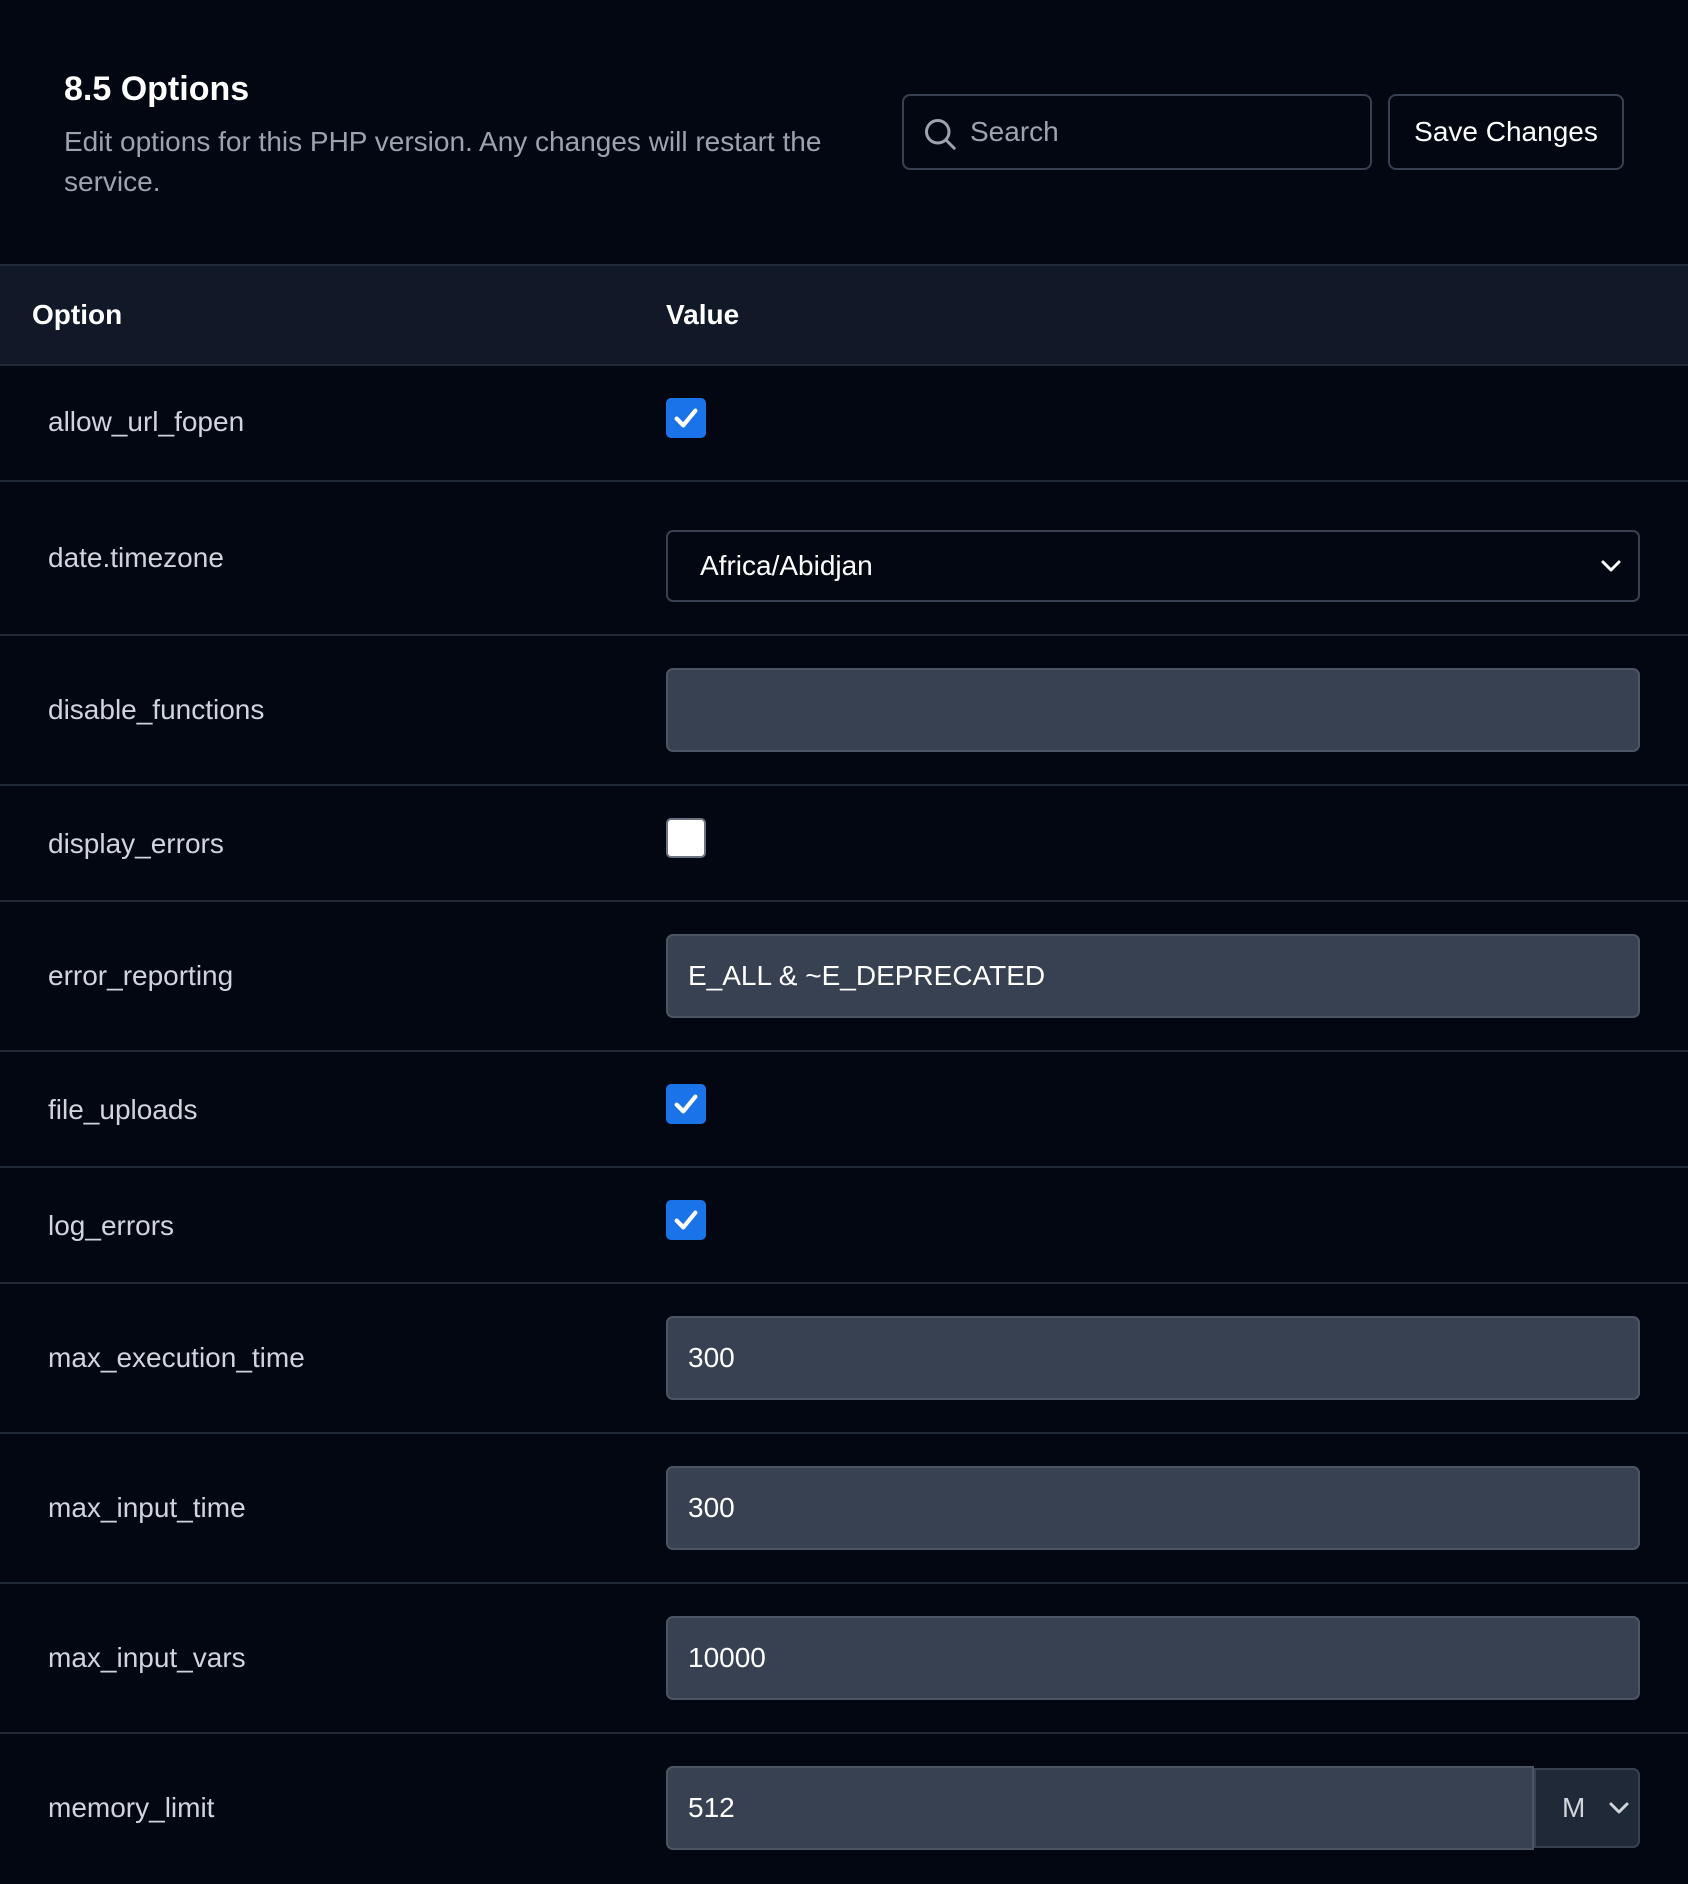 The height and width of the screenshot is (1884, 1688). What do you see at coordinates (111, 1225) in the screenshot?
I see `option-label: log_errors` at bounding box center [111, 1225].